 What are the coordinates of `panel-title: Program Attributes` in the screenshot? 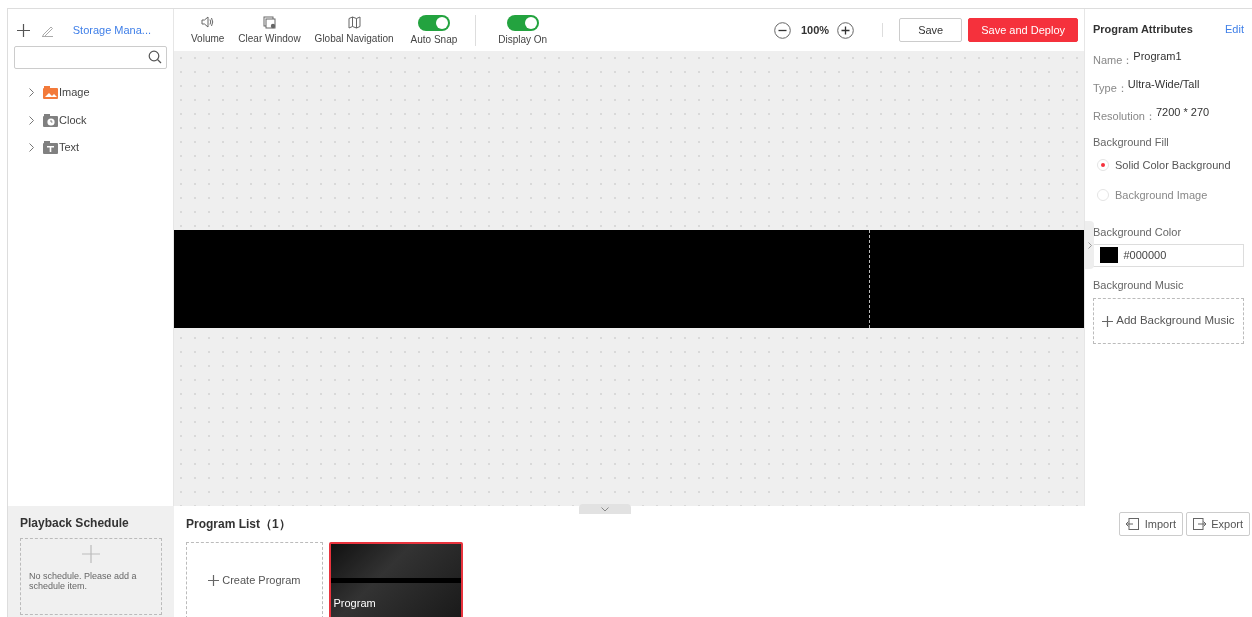 It's located at (1143, 29).